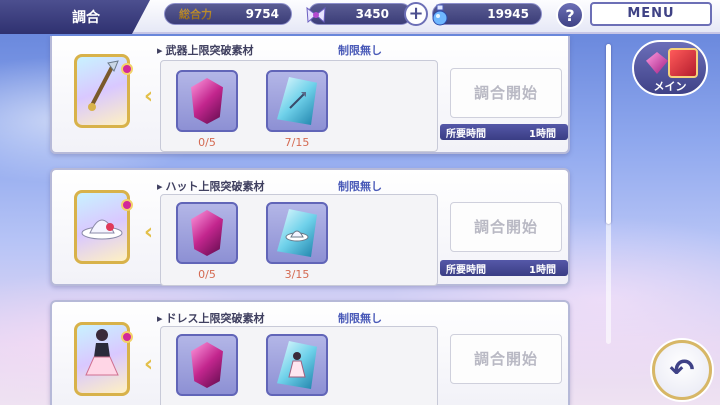 The image size is (720, 405). I want to click on dress-icon, so click(102, 359).